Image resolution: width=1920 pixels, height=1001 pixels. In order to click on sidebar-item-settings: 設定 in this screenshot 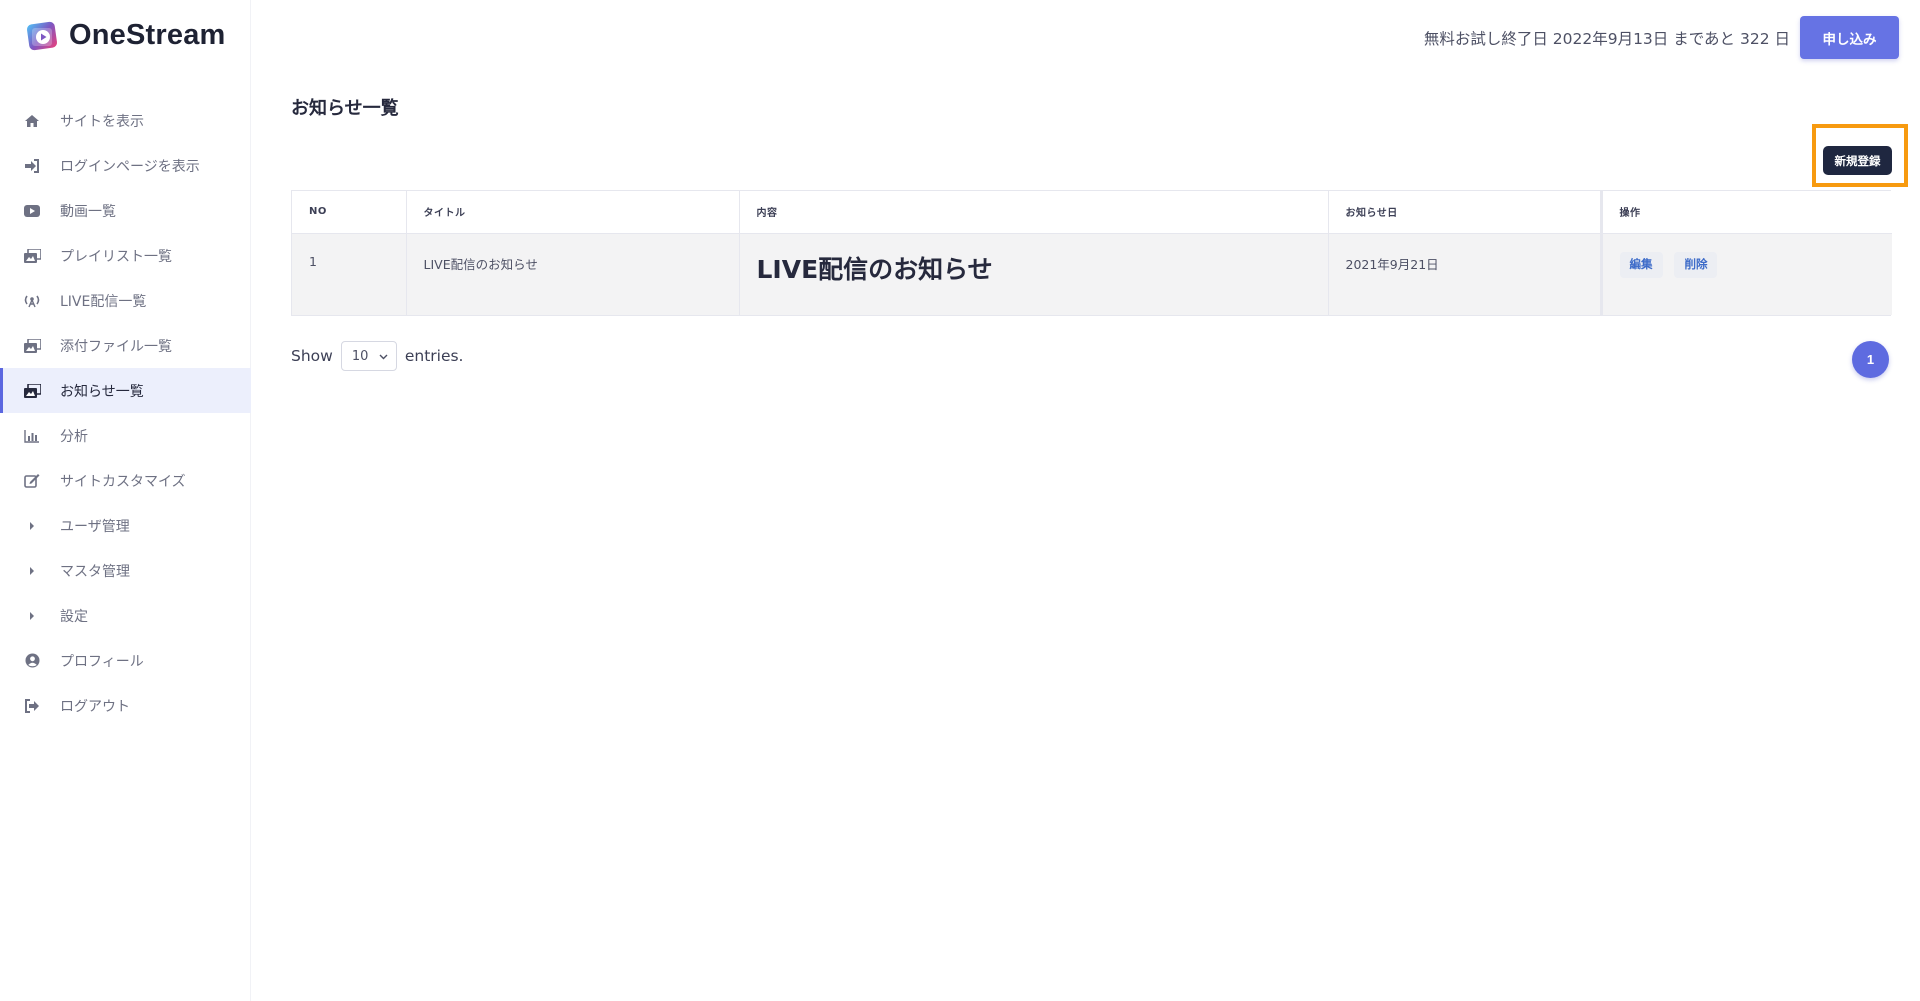, I will do `click(125, 615)`.